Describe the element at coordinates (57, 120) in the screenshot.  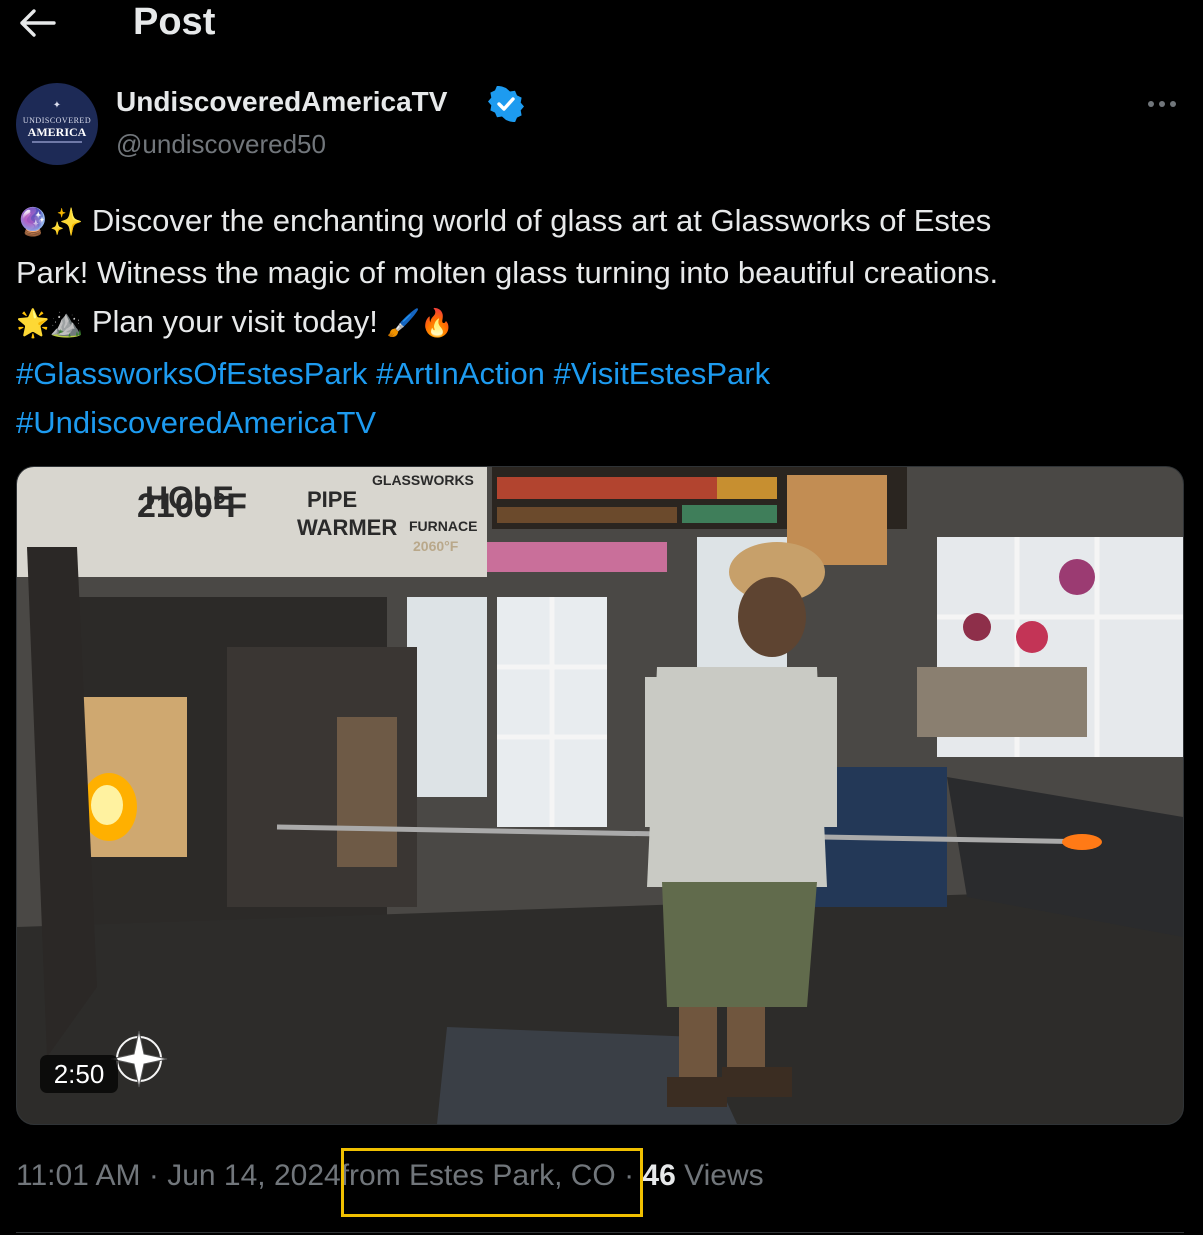
I see `avatar-text-top: UNDISCOVERED` at that location.